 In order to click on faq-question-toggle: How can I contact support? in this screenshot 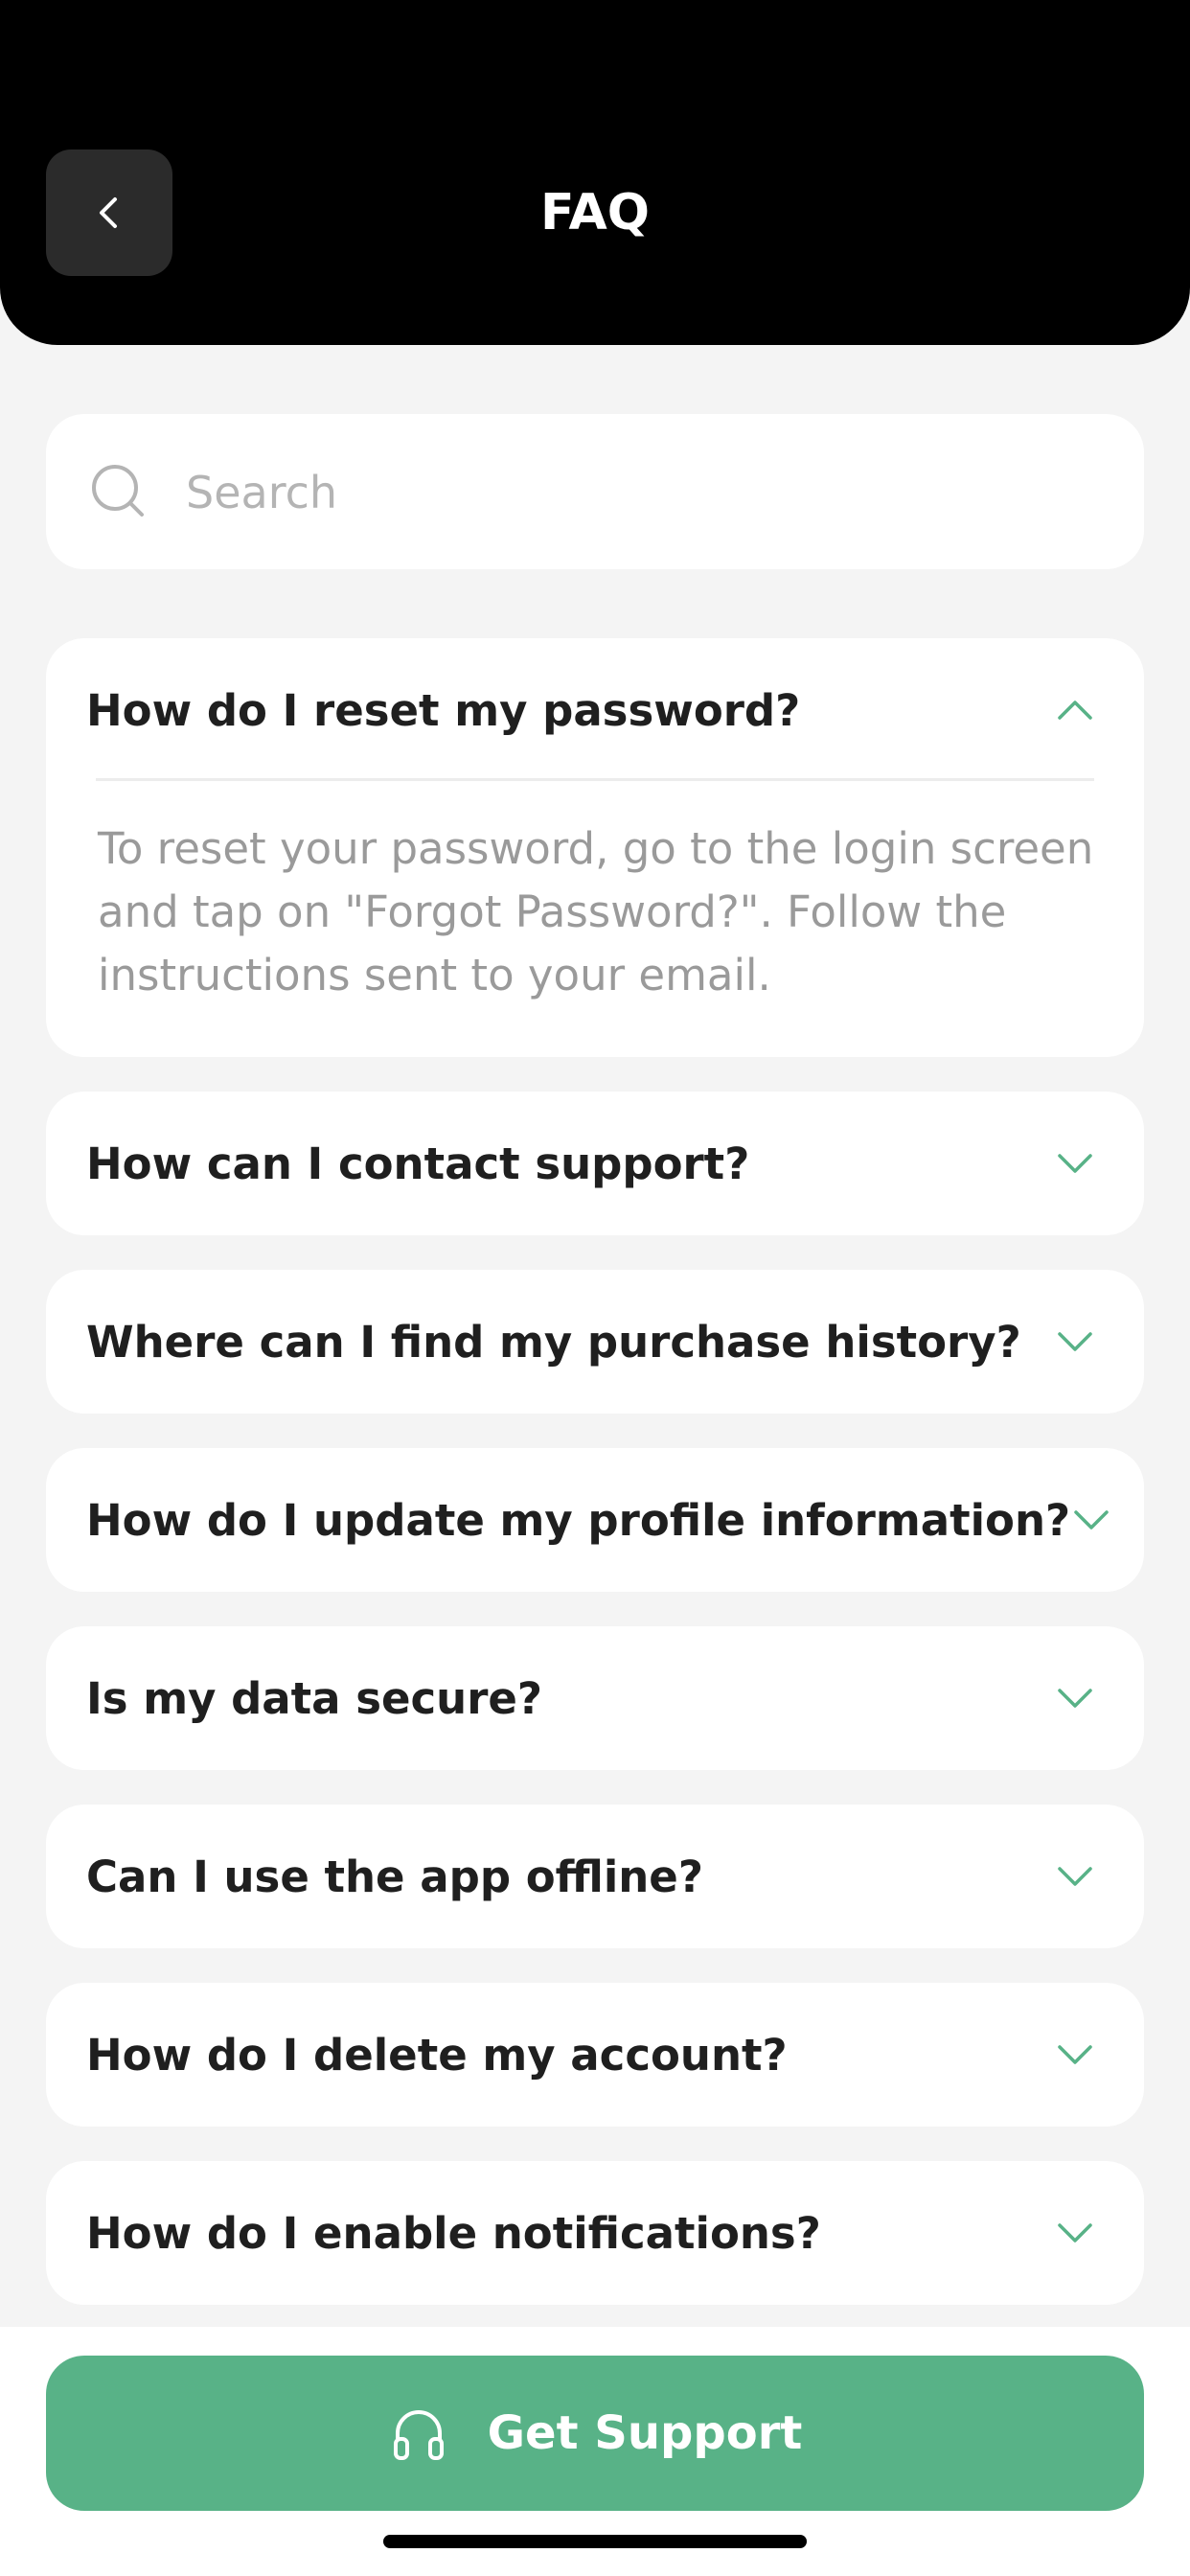, I will do `click(595, 1163)`.